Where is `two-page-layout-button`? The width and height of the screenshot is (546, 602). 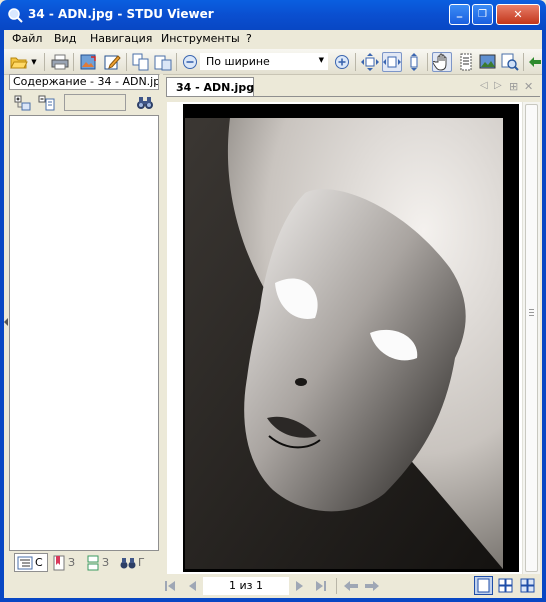
two-page-layout-button is located at coordinates (505, 585).